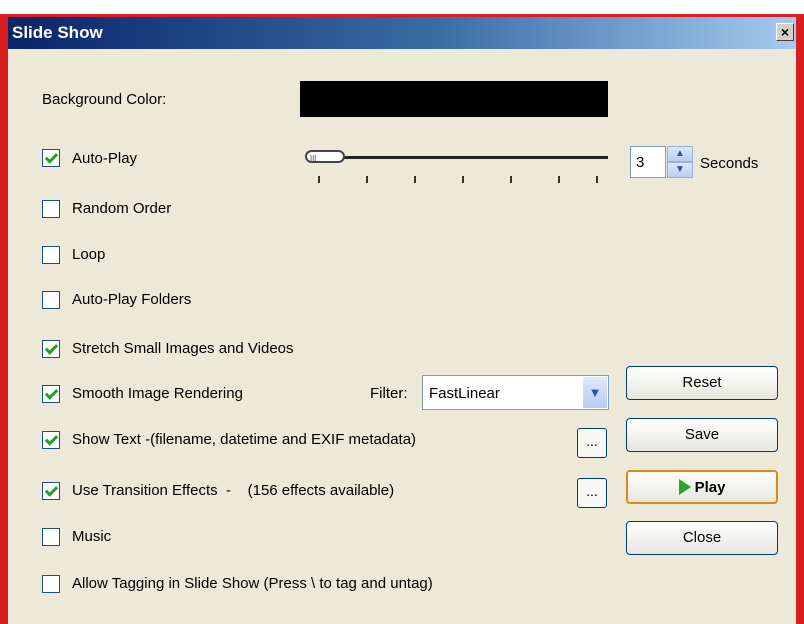  Describe the element at coordinates (454, 99) in the screenshot. I see `background-color-swatch` at that location.